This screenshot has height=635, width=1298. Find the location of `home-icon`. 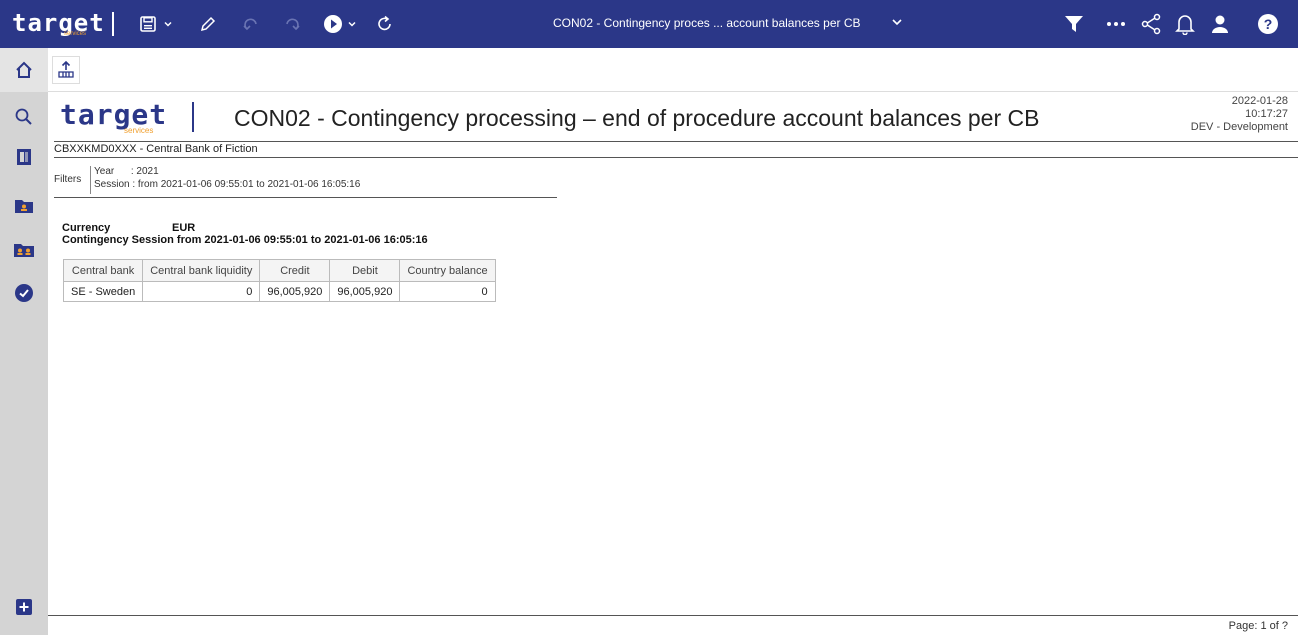

home-icon is located at coordinates (24, 70).